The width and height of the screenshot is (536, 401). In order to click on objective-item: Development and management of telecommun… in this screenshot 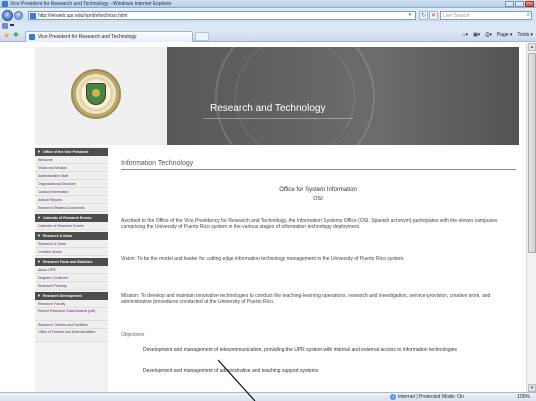, I will do `click(300, 350)`.